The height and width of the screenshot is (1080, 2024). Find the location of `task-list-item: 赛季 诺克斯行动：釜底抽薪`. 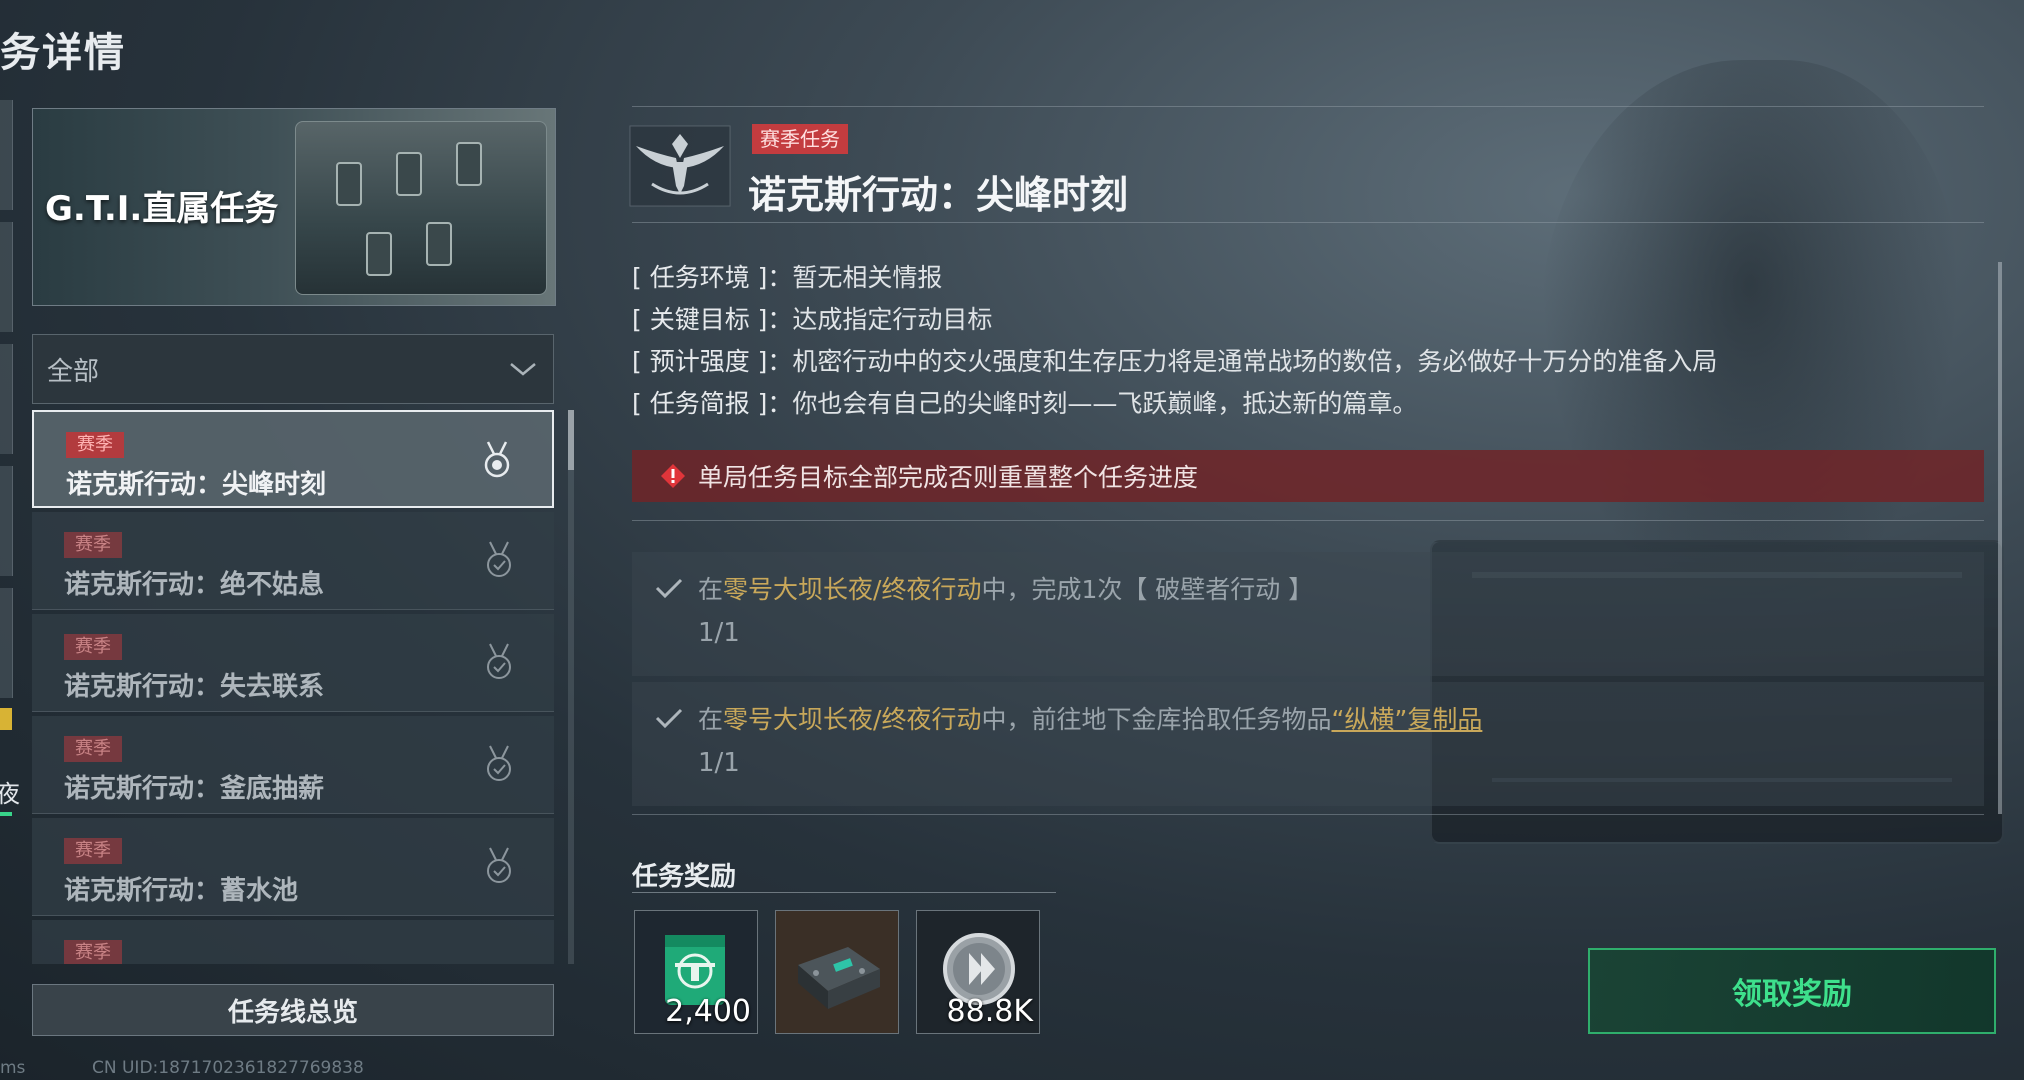

task-list-item: 赛季 诺克斯行动：釜底抽薪 is located at coordinates (293, 765).